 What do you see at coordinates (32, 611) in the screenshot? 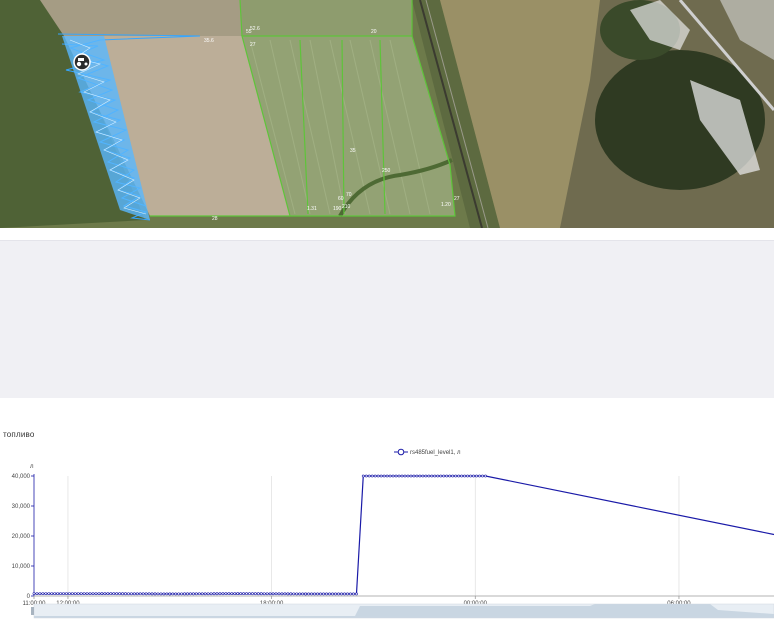
I see `navigator-handle-left` at bounding box center [32, 611].